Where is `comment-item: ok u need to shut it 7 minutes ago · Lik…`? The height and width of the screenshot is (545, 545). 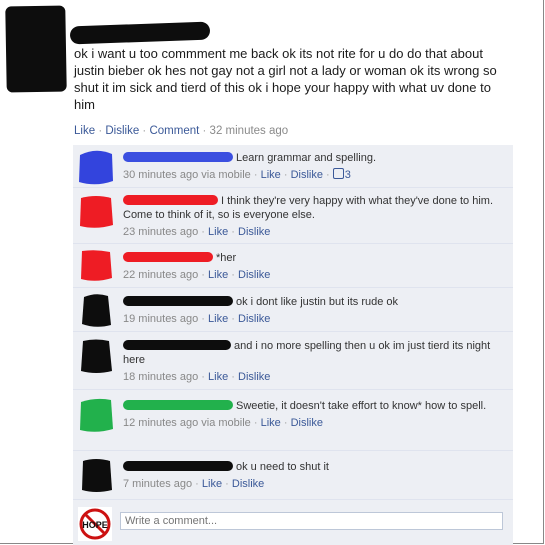
comment-item: ok u need to shut it 7 minutes ago · Lik… is located at coordinates (293, 475).